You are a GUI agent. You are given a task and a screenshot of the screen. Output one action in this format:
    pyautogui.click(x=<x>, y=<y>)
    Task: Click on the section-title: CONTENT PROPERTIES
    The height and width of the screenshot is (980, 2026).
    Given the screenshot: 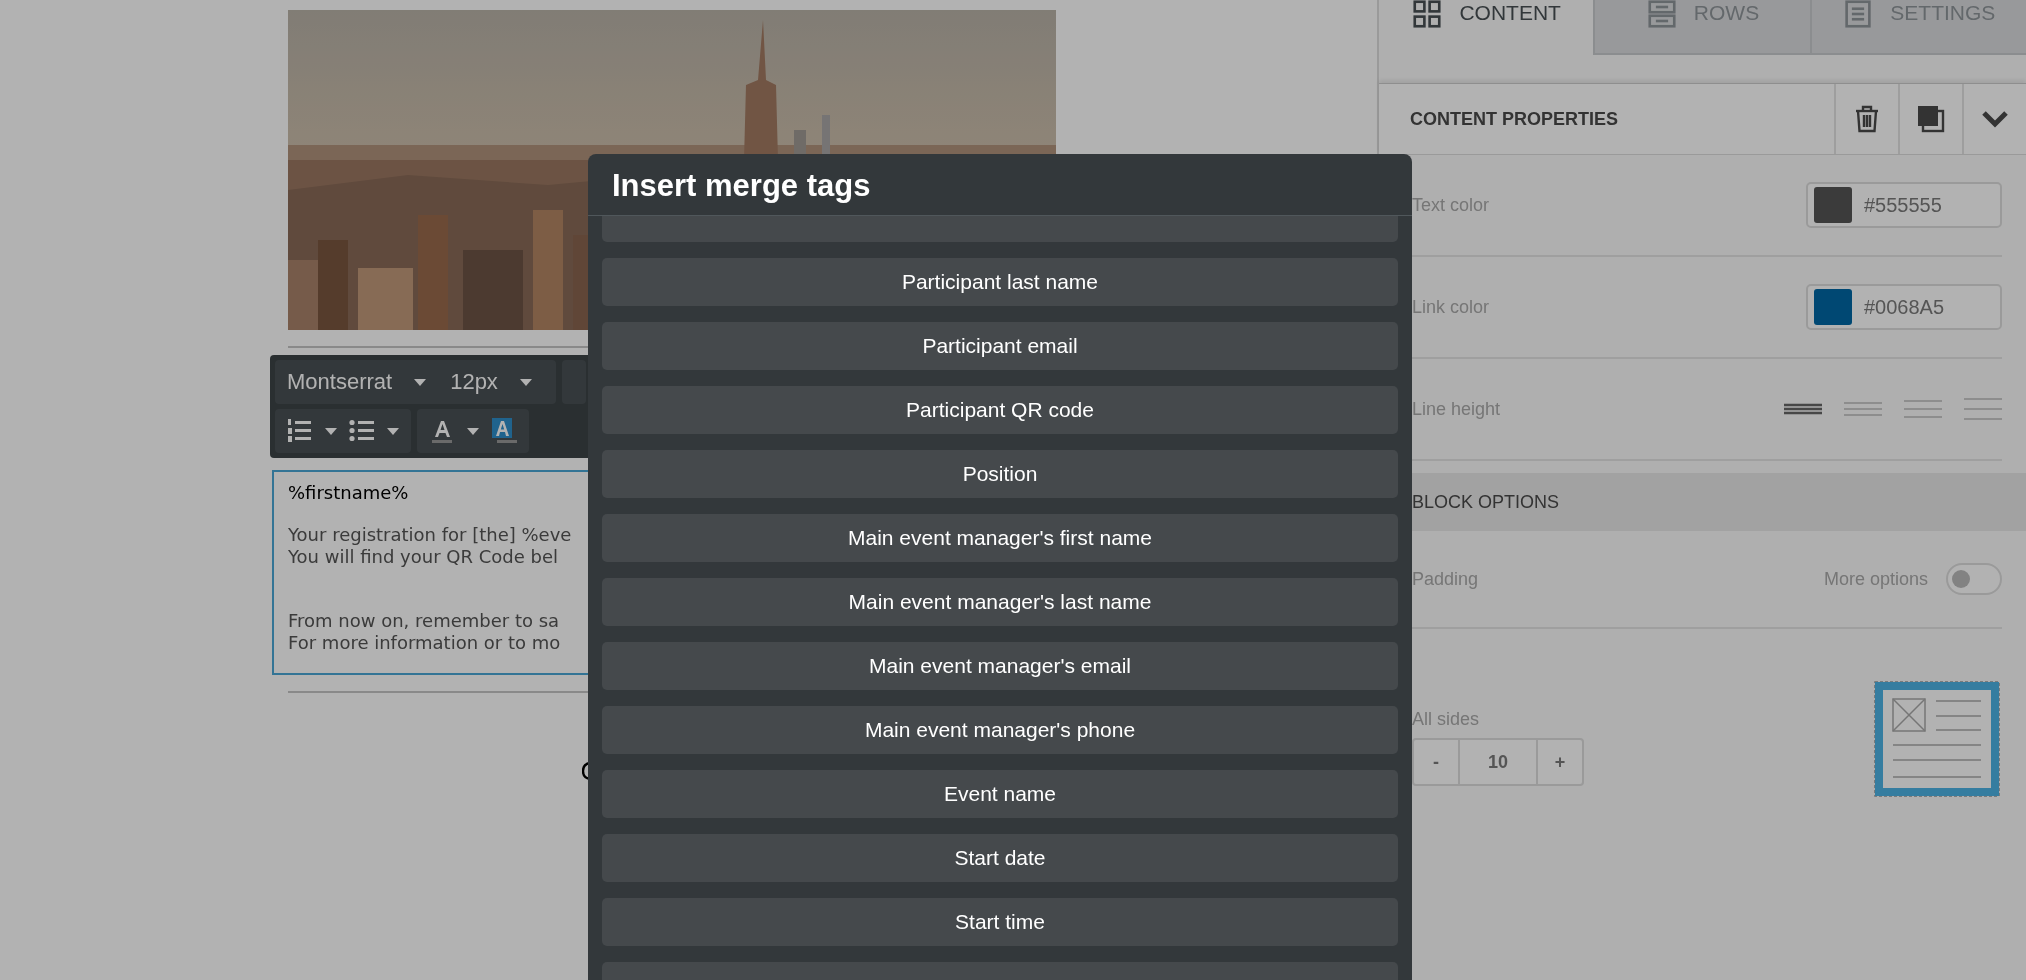 What is the action you would take?
    pyautogui.click(x=1514, y=119)
    